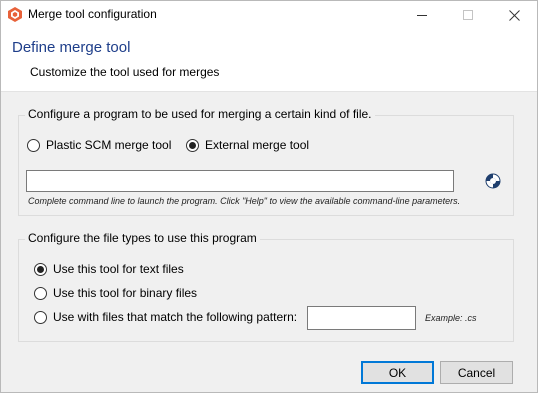 The height and width of the screenshot is (393, 538). I want to click on radio-label: Use this tool for text files, so click(118, 269).